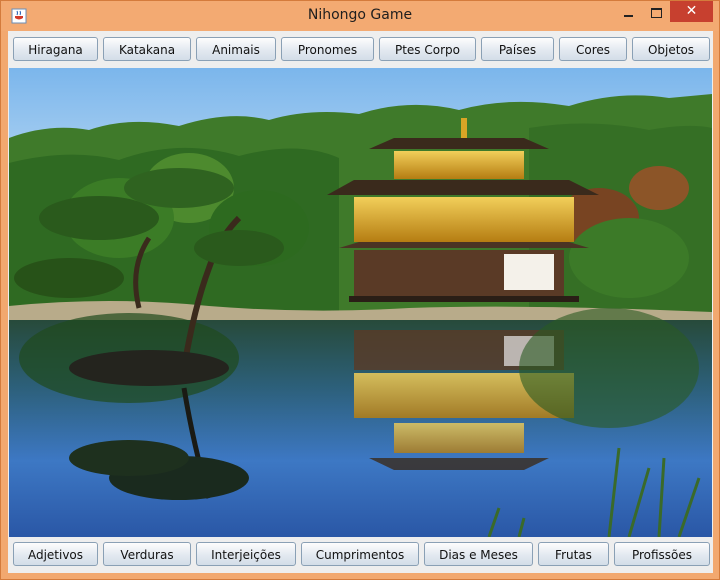 This screenshot has height=580, width=720. What do you see at coordinates (593, 49) in the screenshot?
I see `cores-button: Cores` at bounding box center [593, 49].